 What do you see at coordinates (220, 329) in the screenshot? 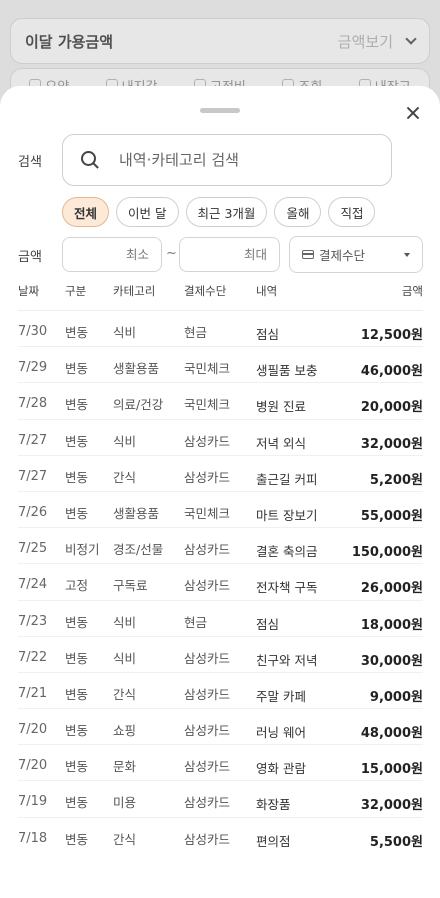
I see `table-row: 7/30 변동 식비 현금 점심 12,500원` at bounding box center [220, 329].